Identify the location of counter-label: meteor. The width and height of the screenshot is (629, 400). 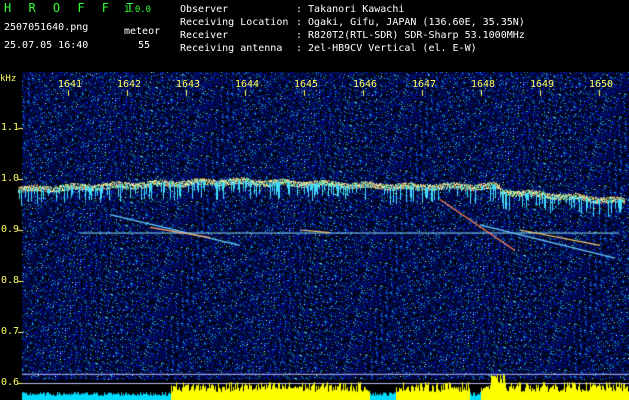
(142, 31).